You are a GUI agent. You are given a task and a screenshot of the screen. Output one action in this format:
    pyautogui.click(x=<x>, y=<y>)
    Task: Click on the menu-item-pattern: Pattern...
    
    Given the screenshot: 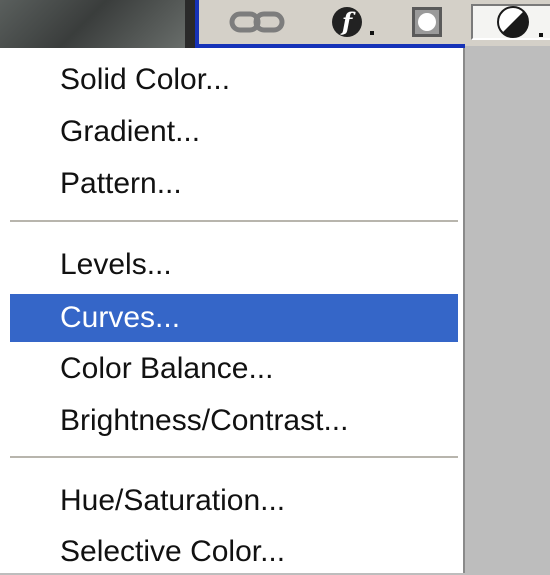 What is the action you would take?
    pyautogui.click(x=234, y=184)
    